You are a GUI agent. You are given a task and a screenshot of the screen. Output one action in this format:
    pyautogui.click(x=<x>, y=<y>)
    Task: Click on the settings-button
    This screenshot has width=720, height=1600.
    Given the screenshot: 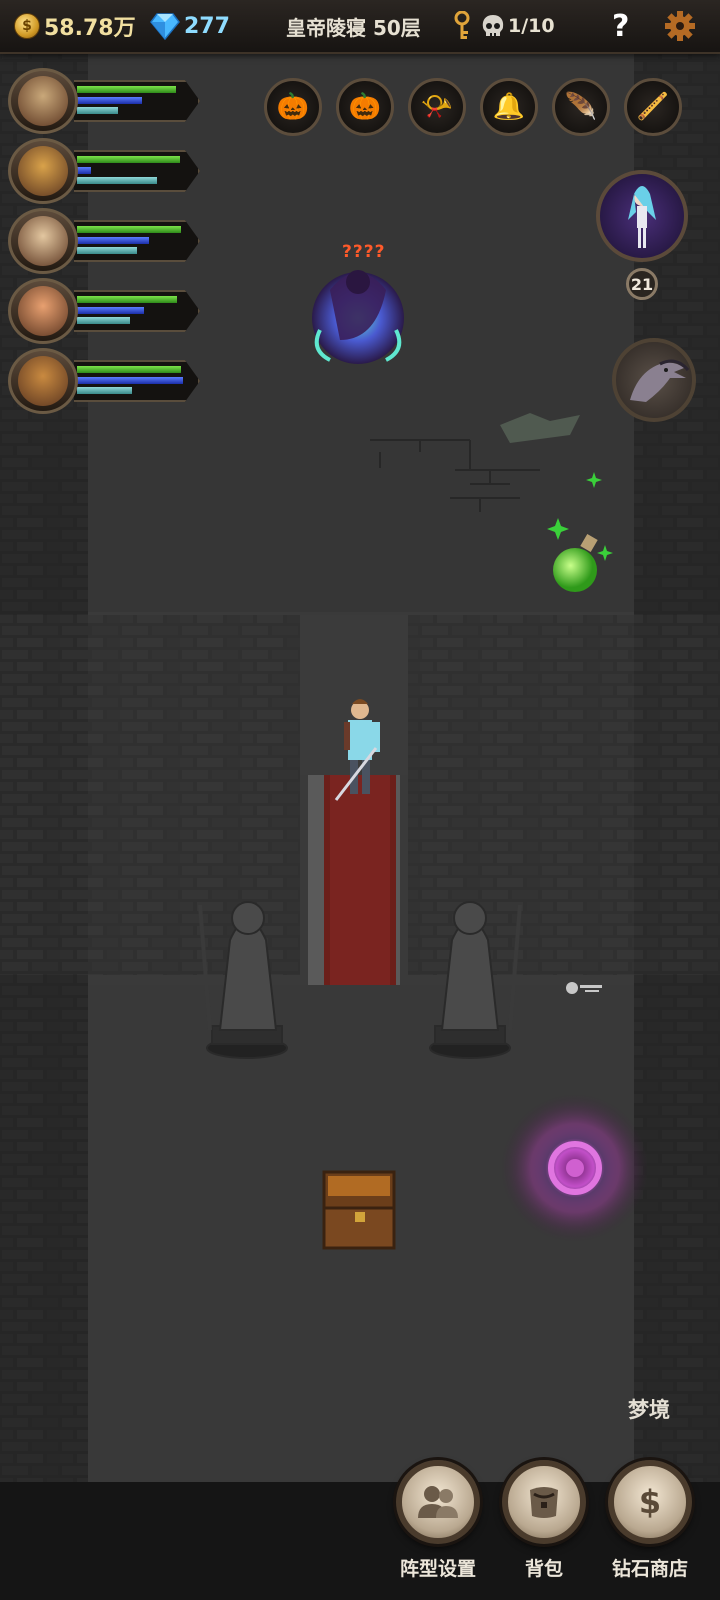 What is the action you would take?
    pyautogui.click(x=680, y=26)
    